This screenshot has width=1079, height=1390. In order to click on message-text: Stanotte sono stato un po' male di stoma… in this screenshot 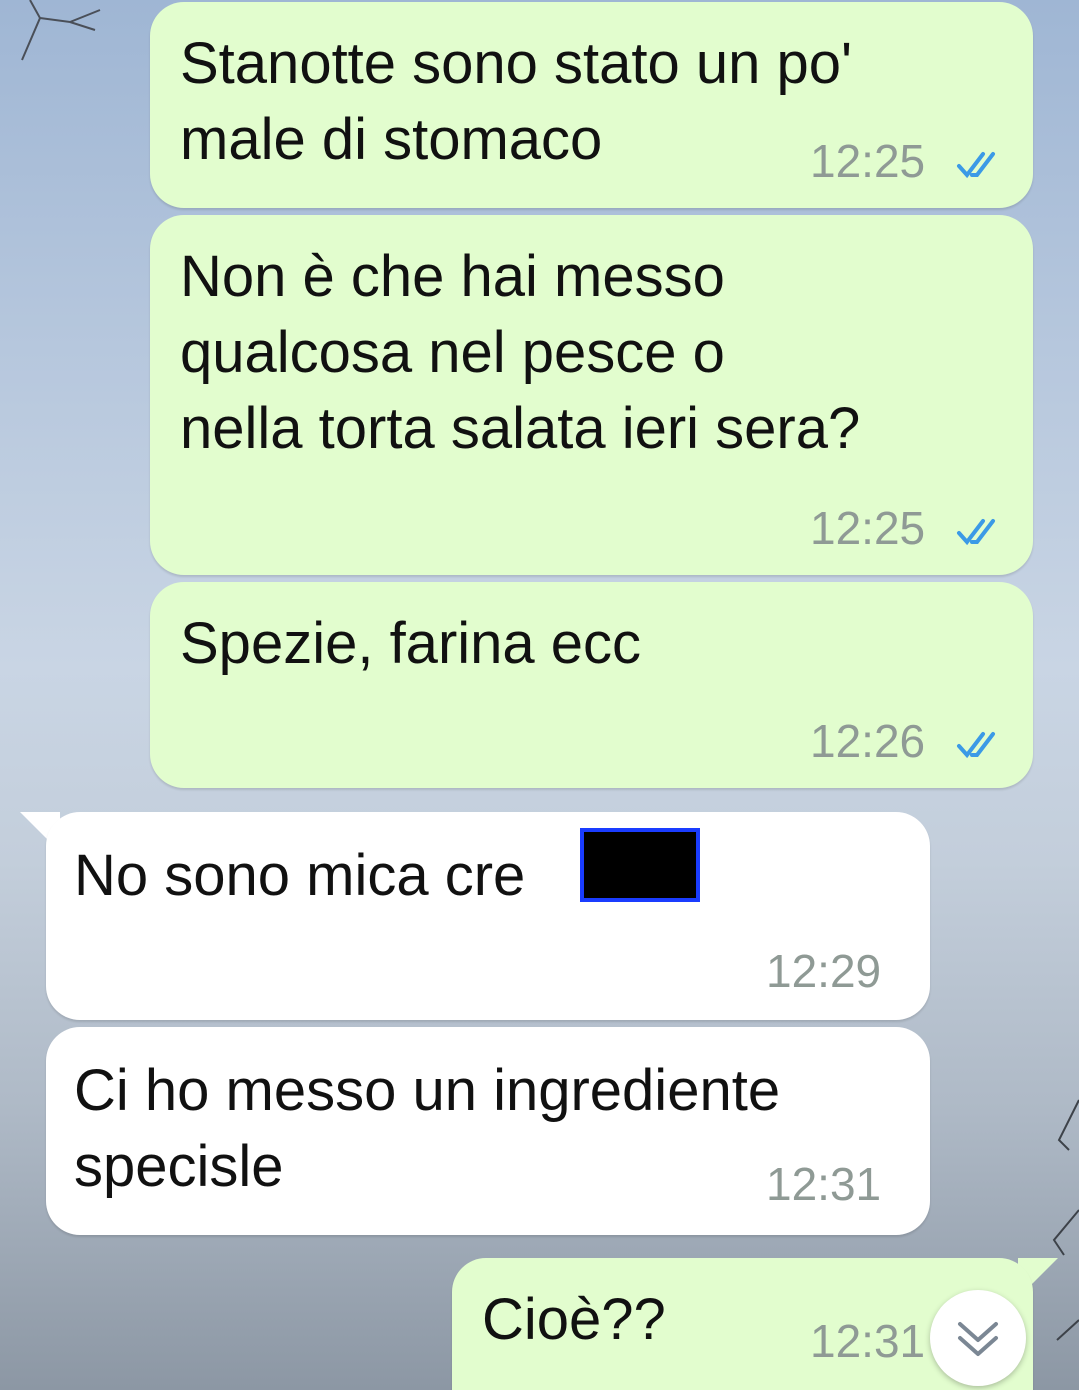, I will do `click(516, 101)`.